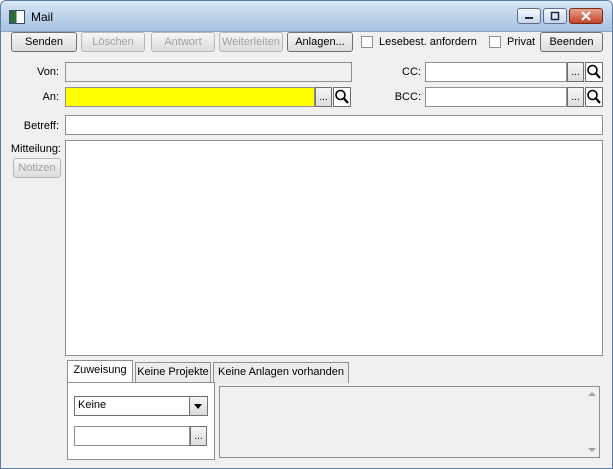 This screenshot has height=469, width=613. Describe the element at coordinates (132, 436) in the screenshot. I see `assignment-field` at that location.